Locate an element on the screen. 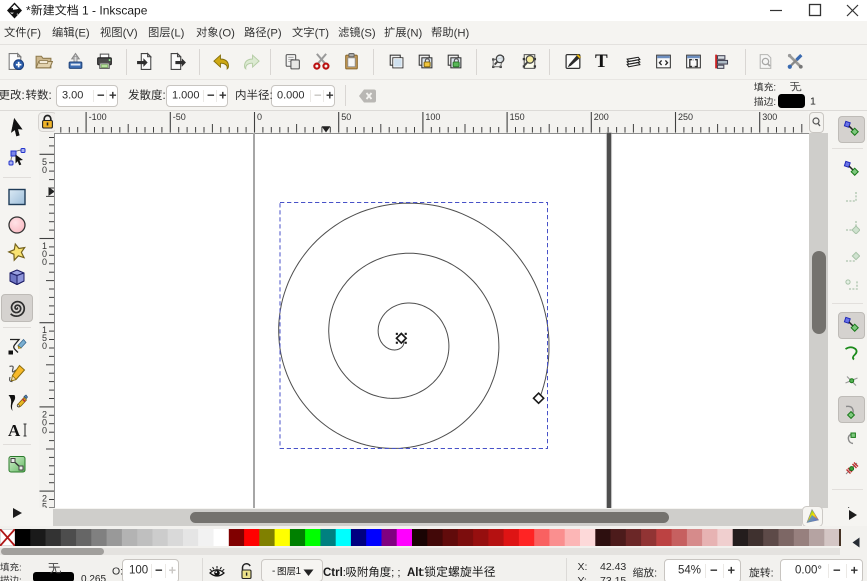 The width and height of the screenshot is (867, 581). svg-text: 200 is located at coordinates (601, 117).